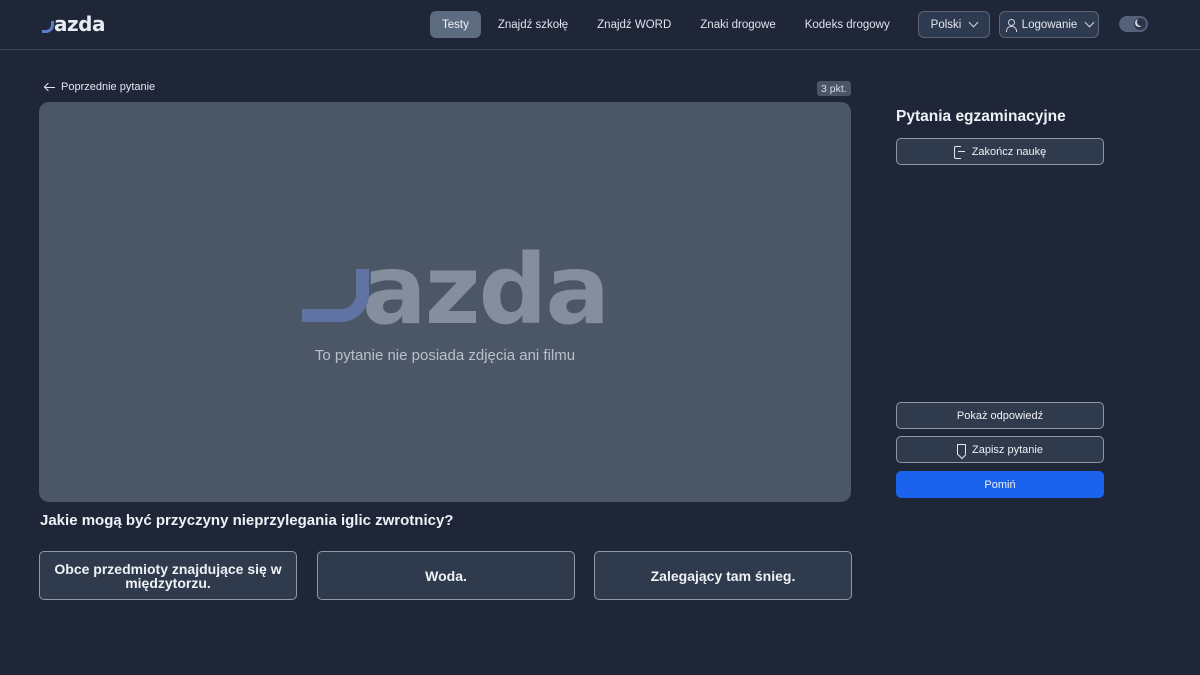  Describe the element at coordinates (946, 24) in the screenshot. I see `language-label: Polski` at that location.